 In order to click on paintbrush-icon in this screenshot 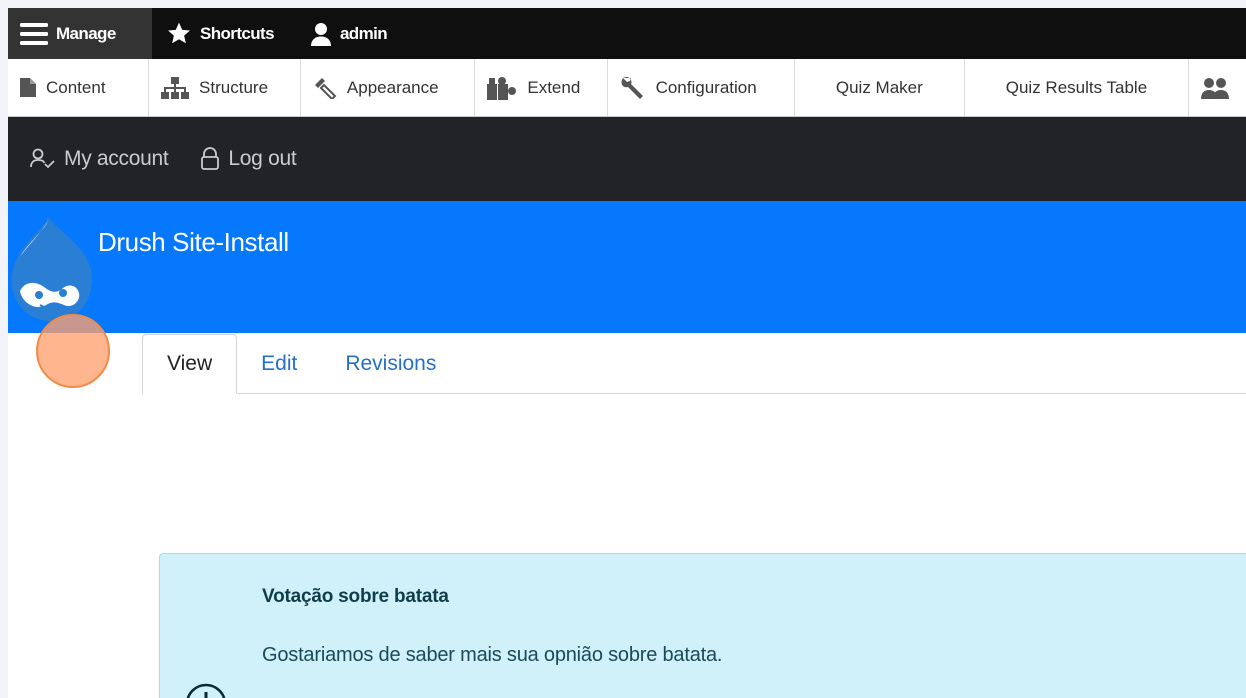, I will do `click(325, 88)`.